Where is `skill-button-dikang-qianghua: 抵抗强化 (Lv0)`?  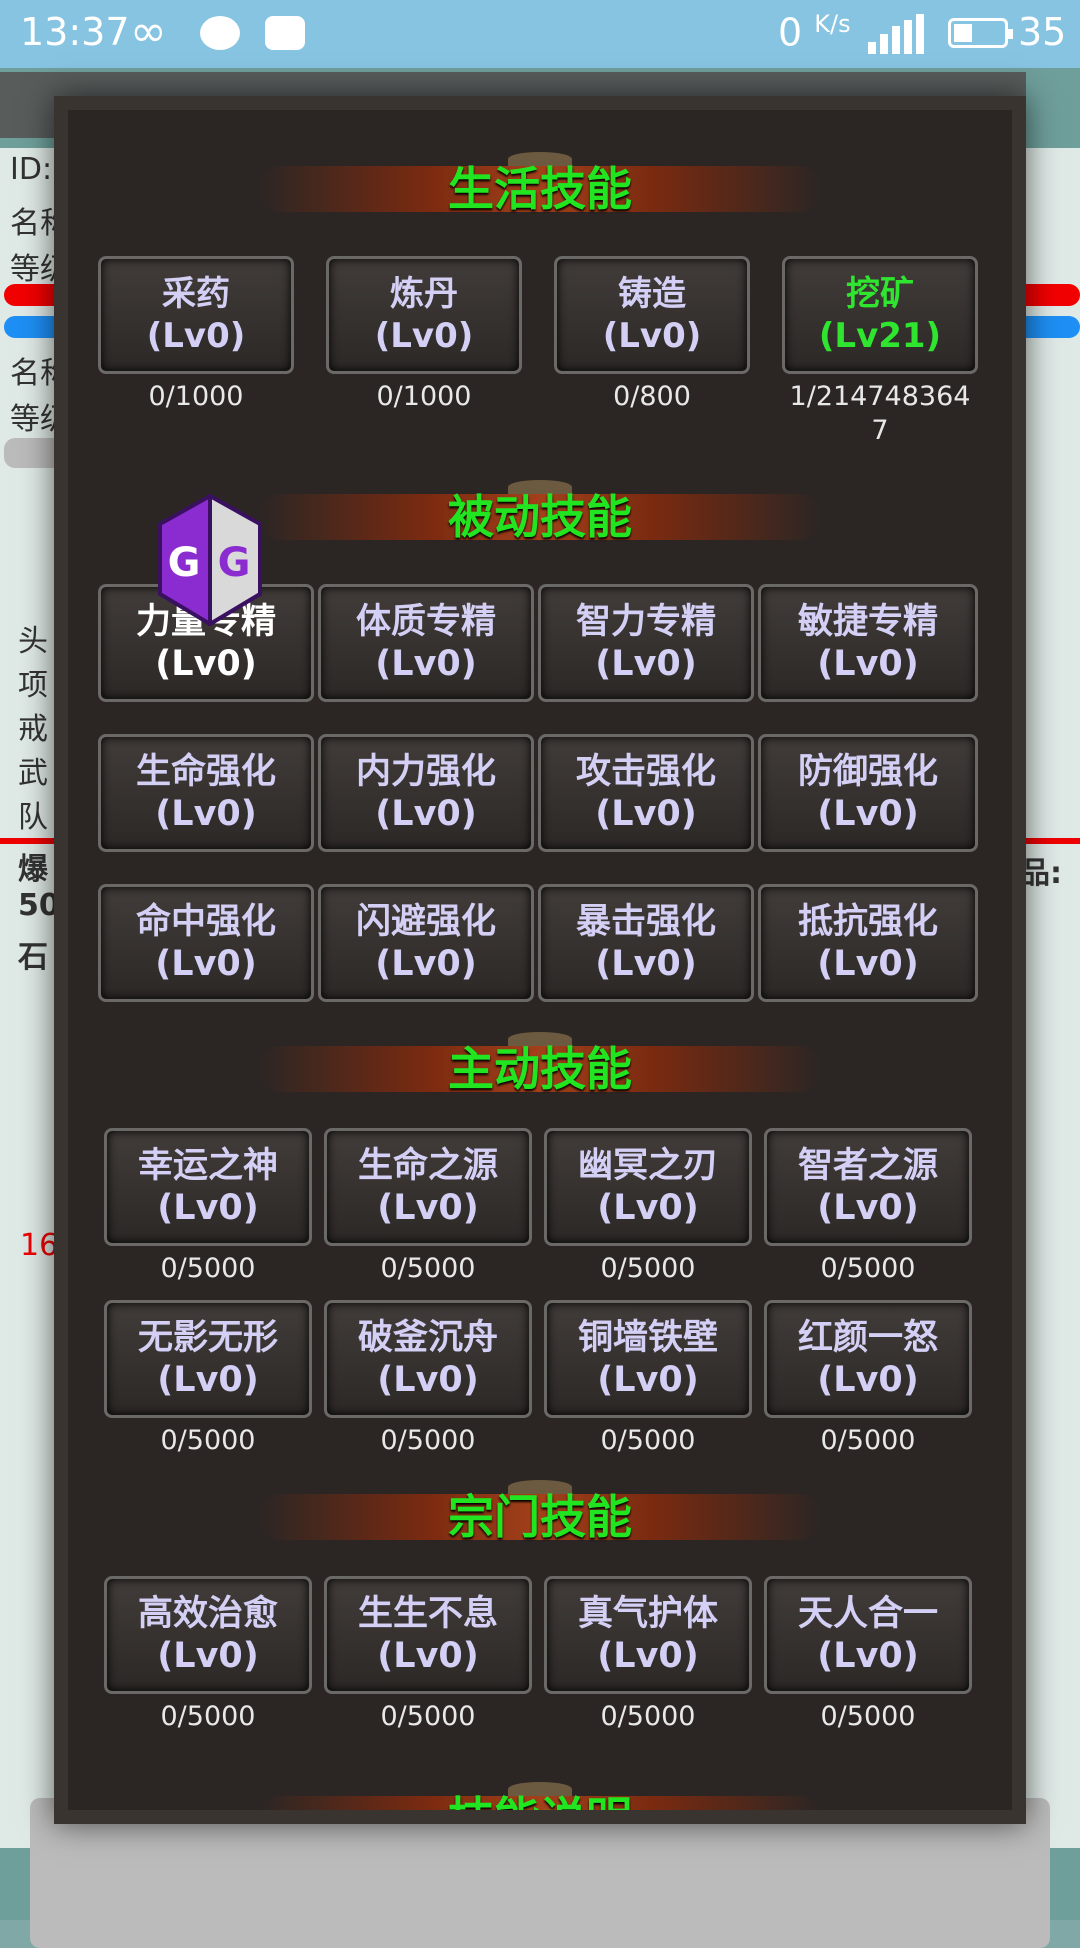
skill-button-dikang-qianghua: 抵抗强化 (Lv0) is located at coordinates (868, 943).